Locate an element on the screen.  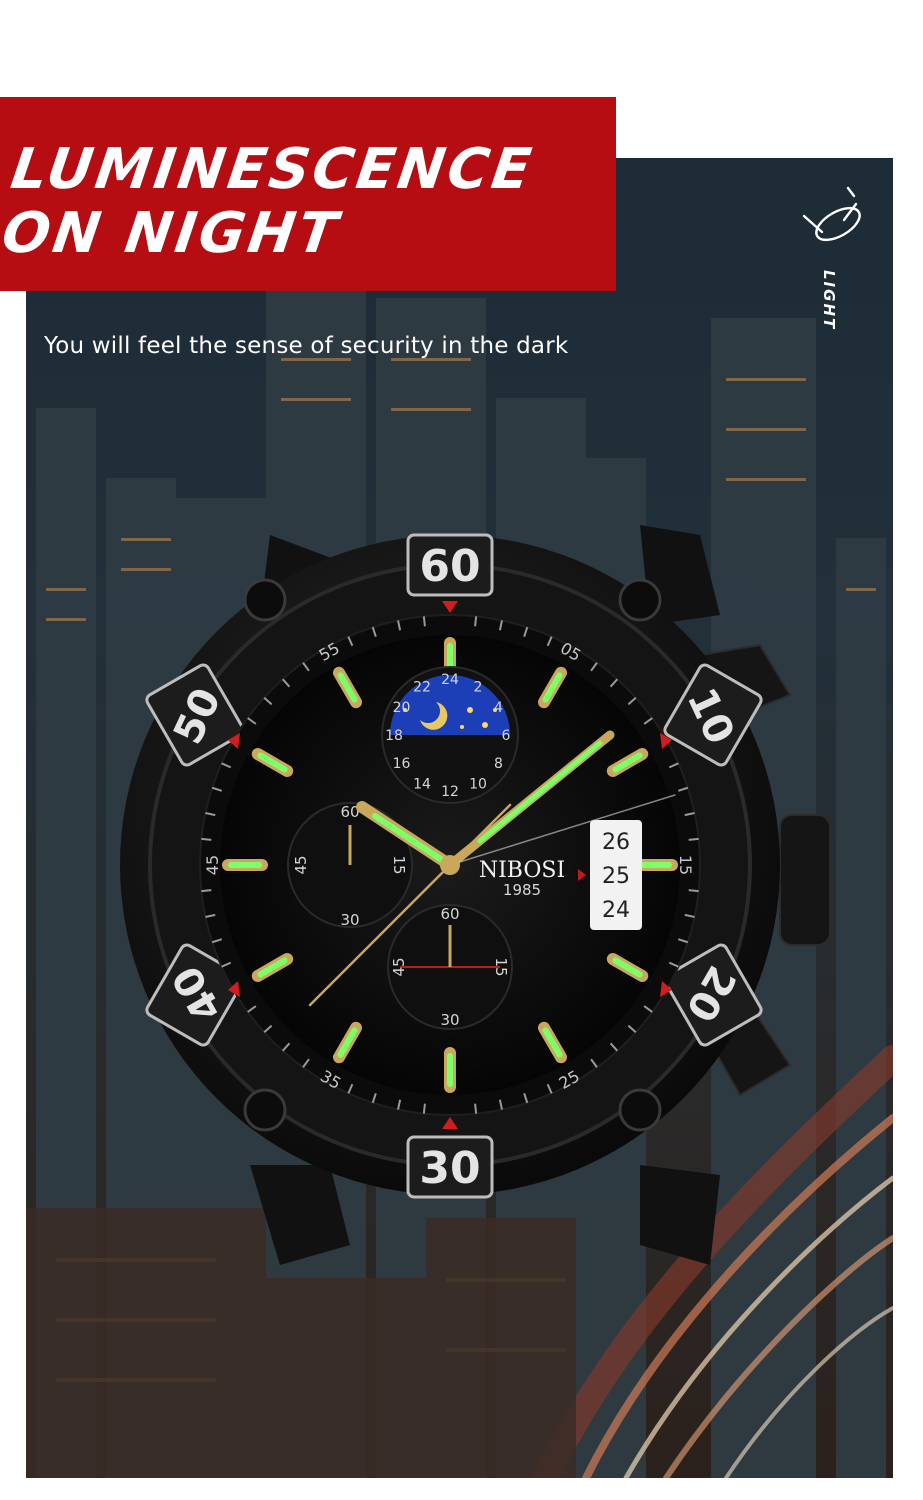
date-24: 24 is located at coordinates (616, 910).